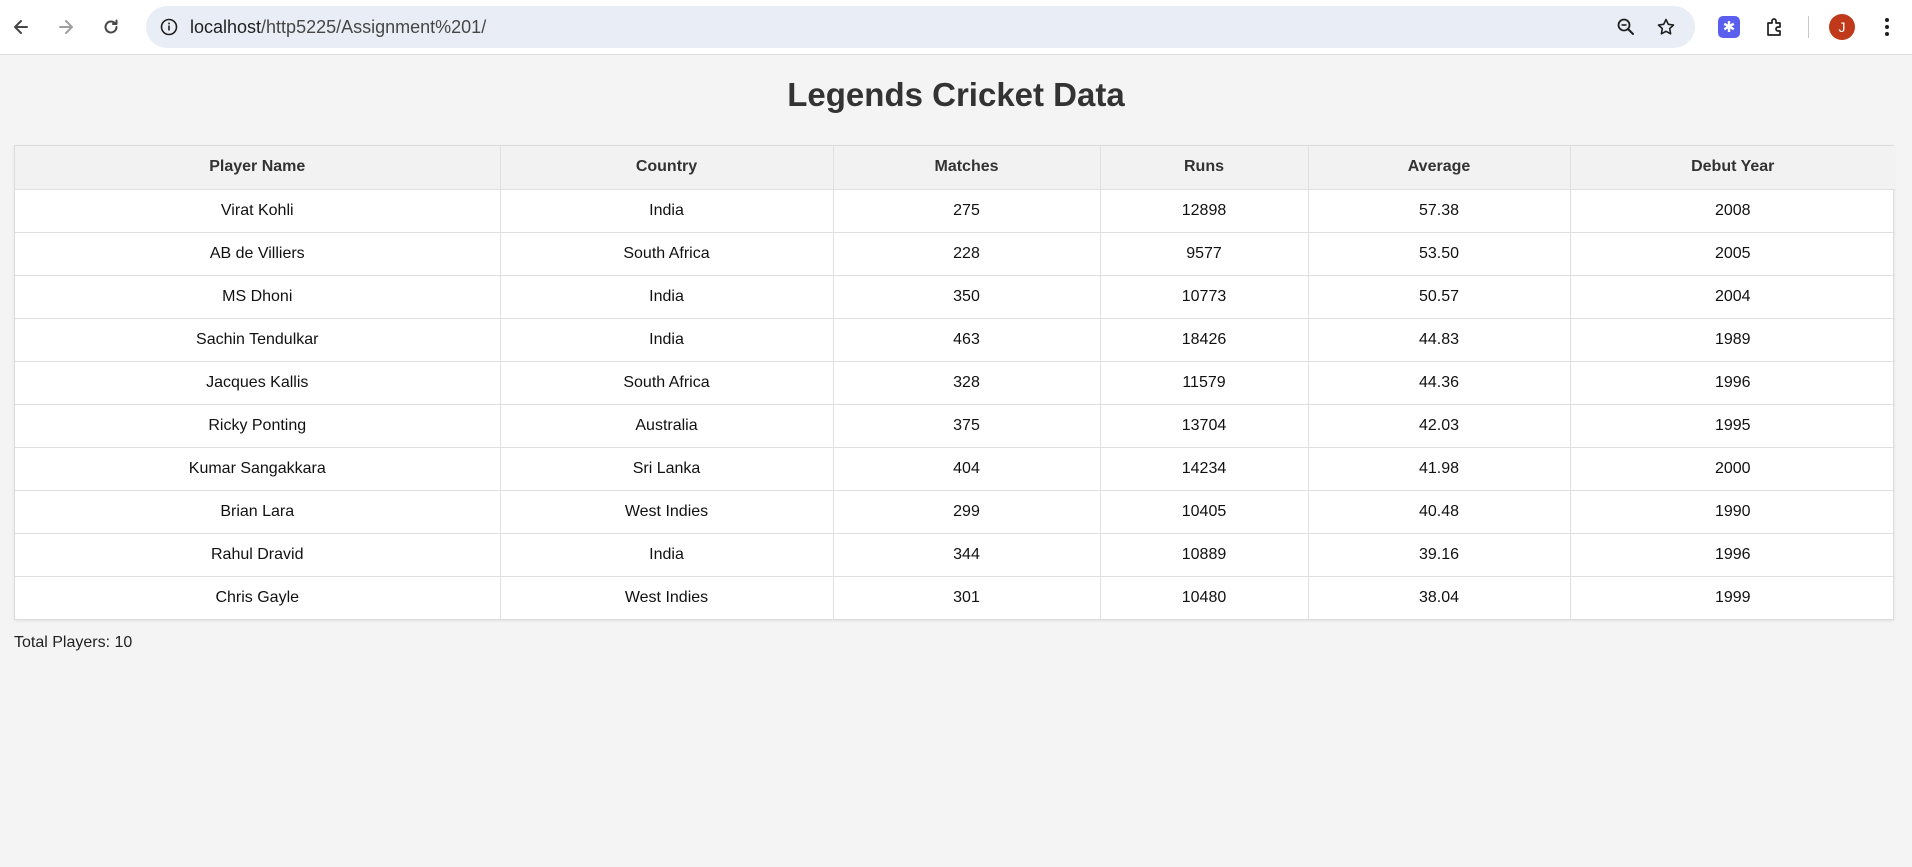 Image resolution: width=1912 pixels, height=867 pixels. What do you see at coordinates (1439, 340) in the screenshot?
I see `cell-average: 44.83` at bounding box center [1439, 340].